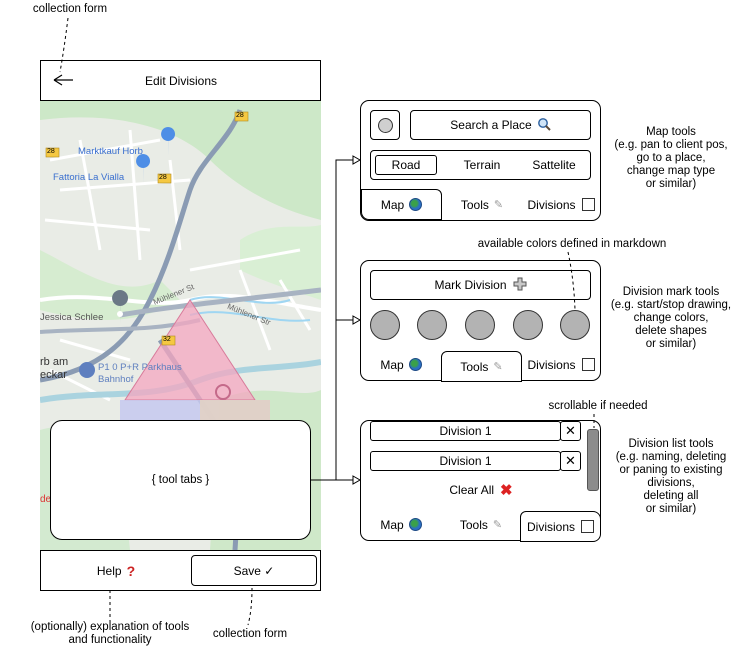 The height and width of the screenshot is (651, 741). I want to click on dashed-line-back, so click(64, 45).